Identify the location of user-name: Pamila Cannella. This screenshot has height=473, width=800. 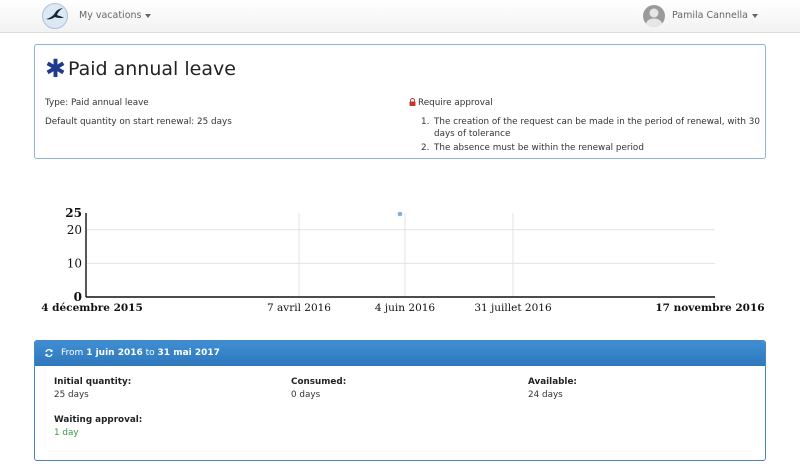
(715, 15).